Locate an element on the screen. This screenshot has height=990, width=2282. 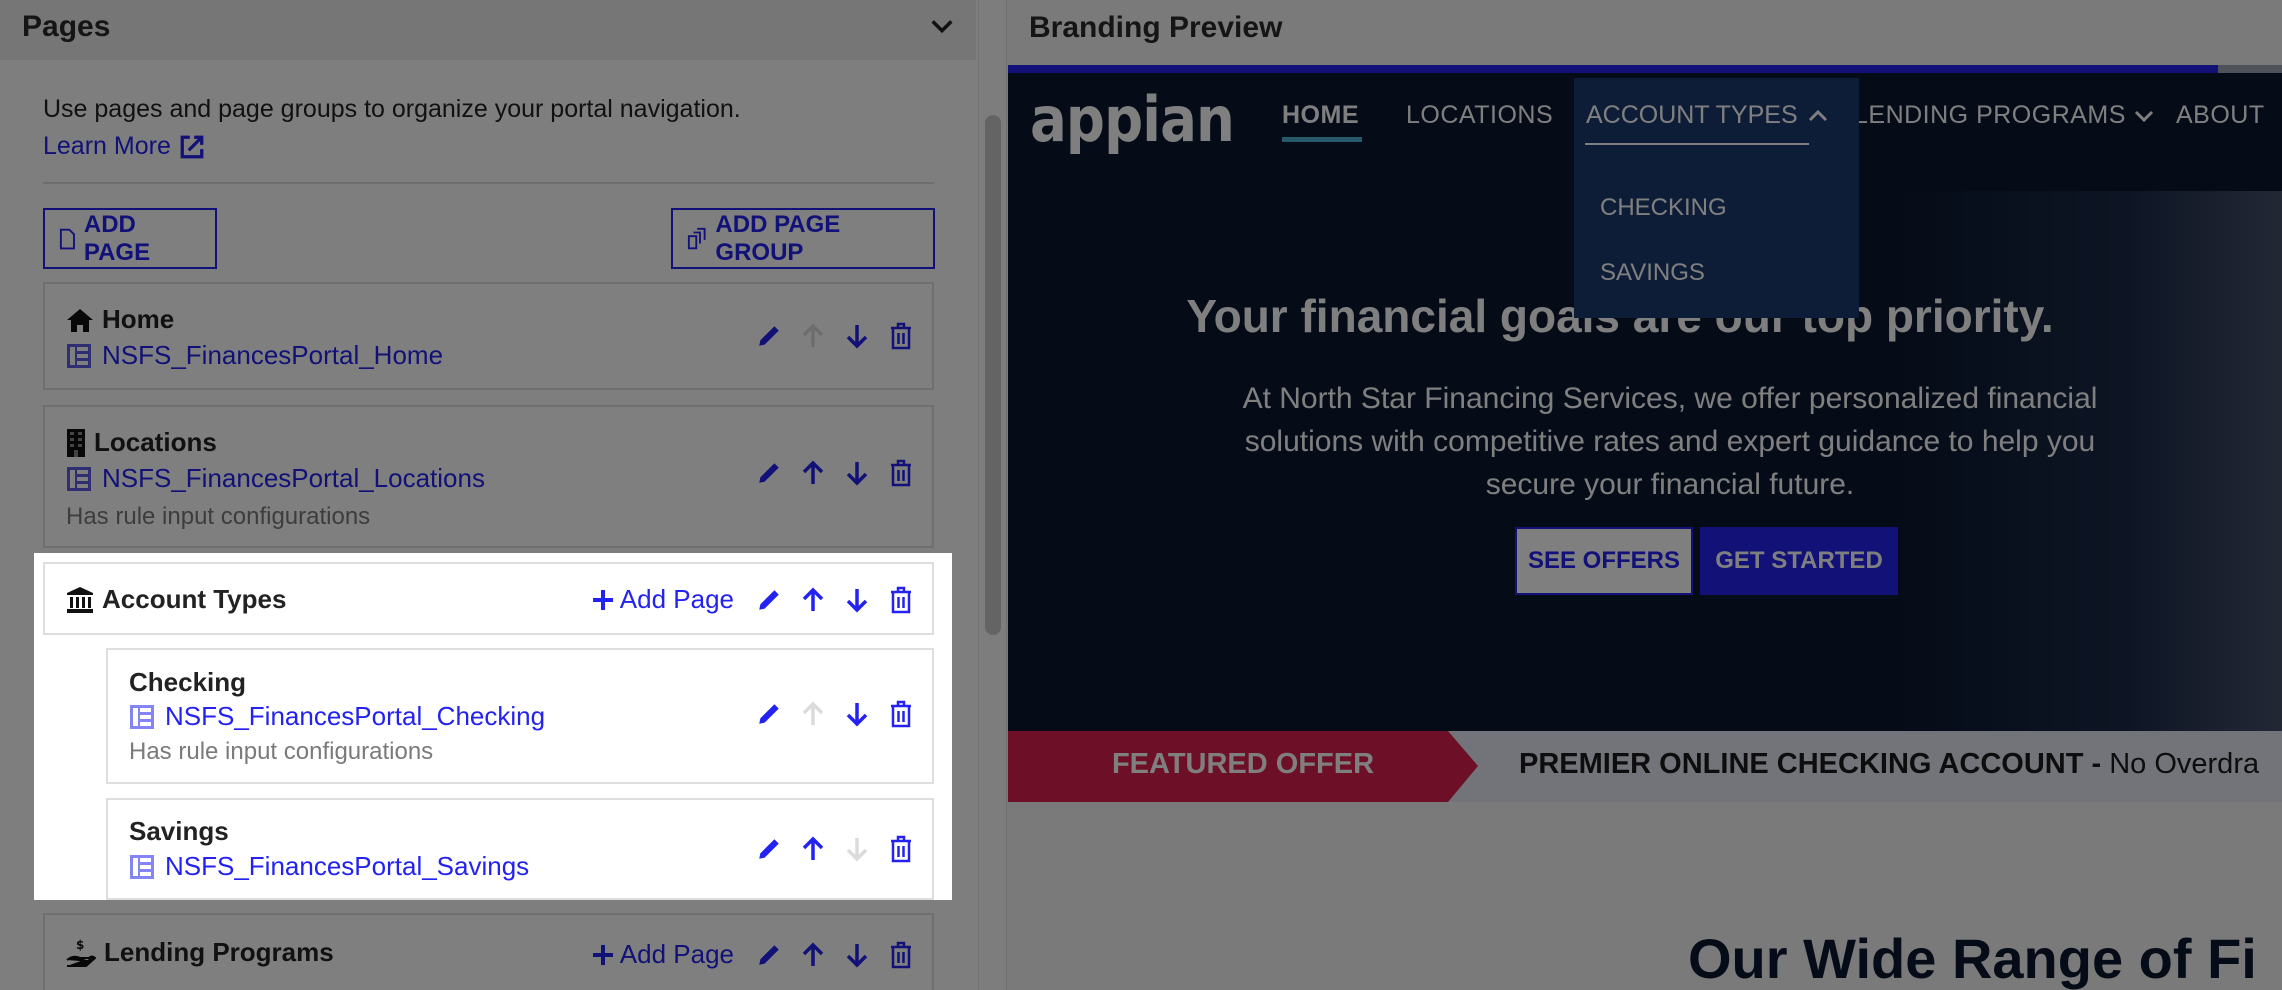
interface-link: NSFS_FinancesPortal_Checking is located at coordinates (337, 716).